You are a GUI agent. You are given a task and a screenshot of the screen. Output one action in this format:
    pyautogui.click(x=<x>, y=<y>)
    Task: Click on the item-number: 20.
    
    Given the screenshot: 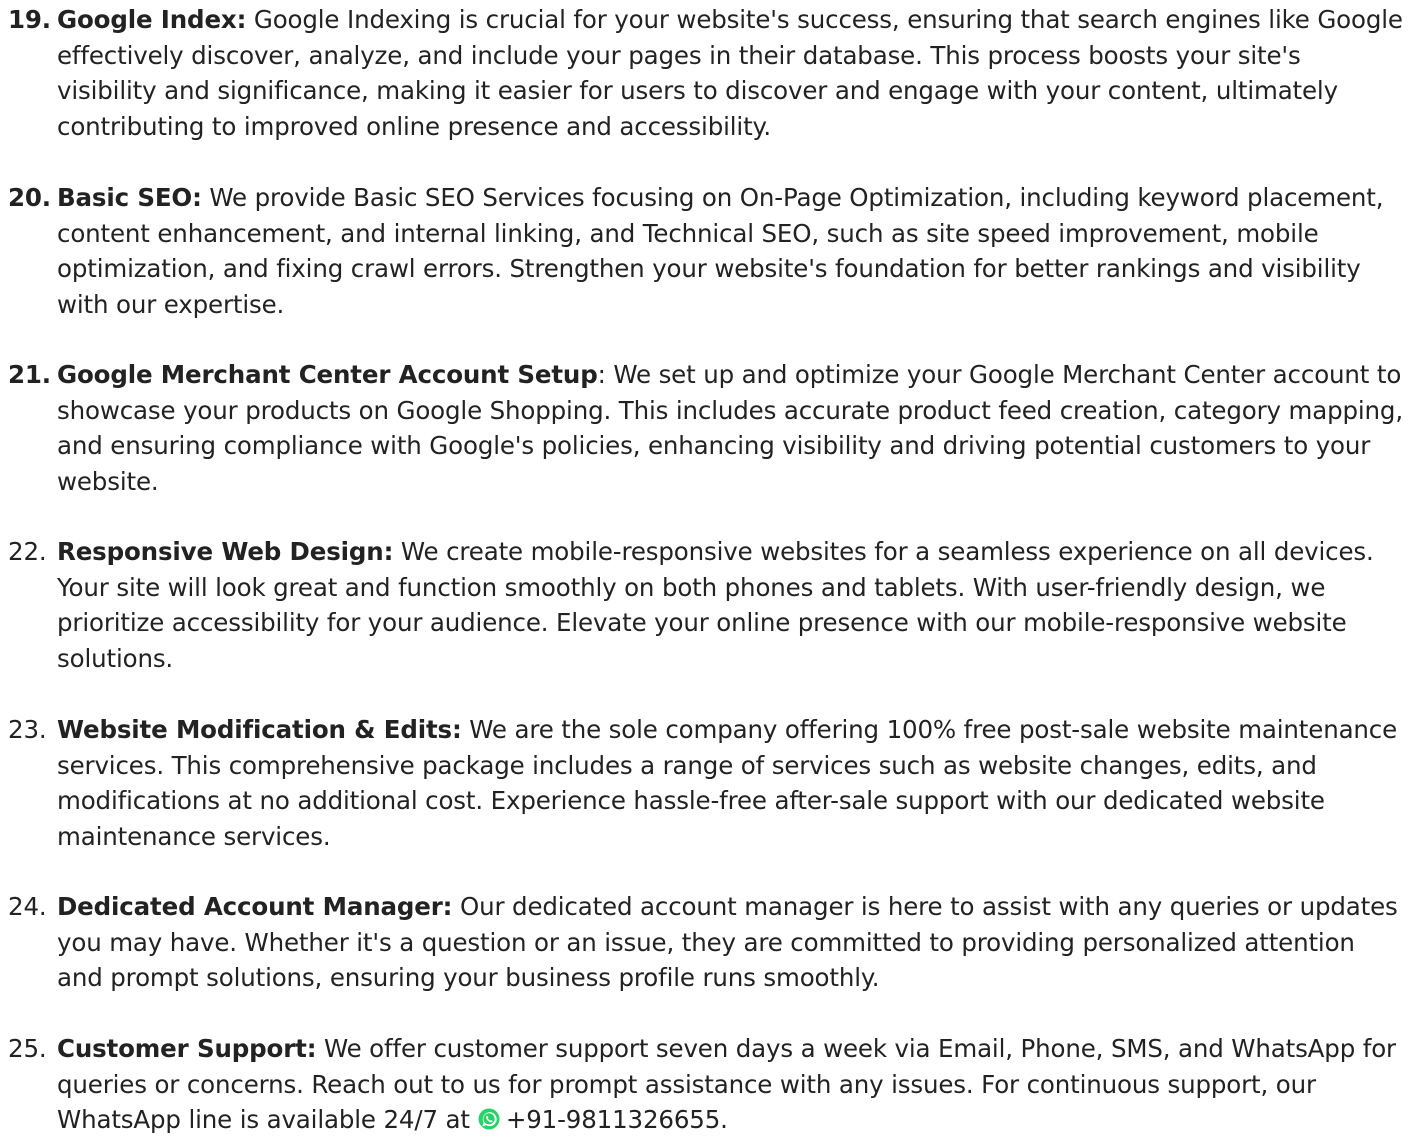 What is the action you would take?
    pyautogui.click(x=29, y=197)
    